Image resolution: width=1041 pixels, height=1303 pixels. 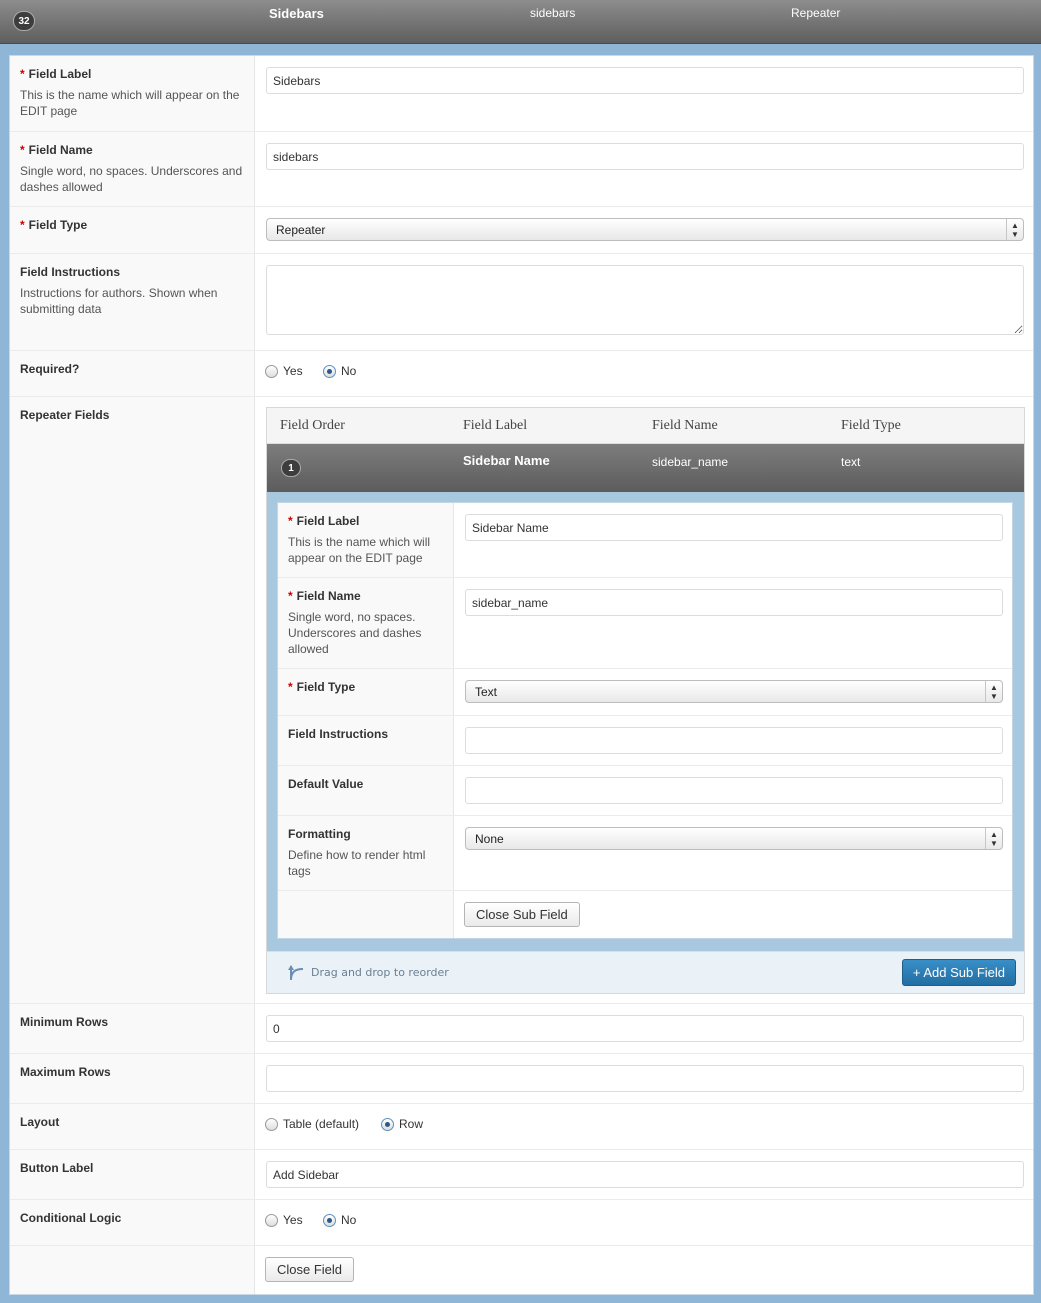 I want to click on row-minimum-rows: Minimum Rows, so click(x=521, y=1029).